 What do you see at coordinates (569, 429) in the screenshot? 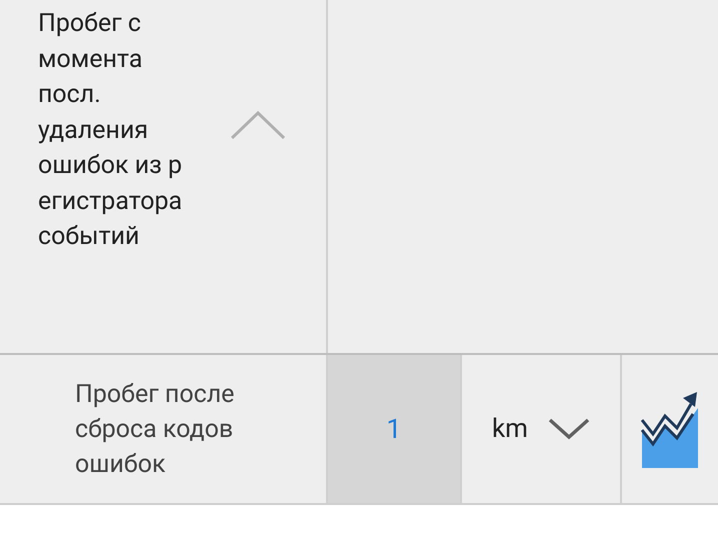
I see `chevron-down-icon` at bounding box center [569, 429].